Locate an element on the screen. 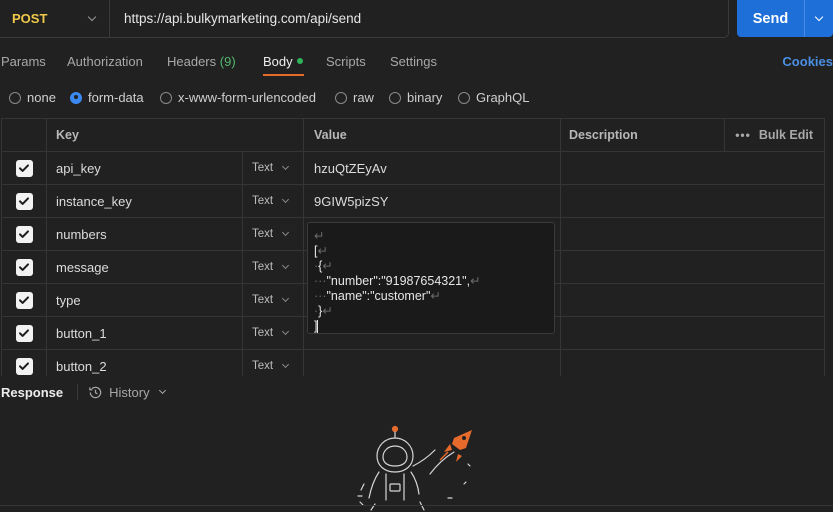 Image resolution: width=833 pixels, height=512 pixels. body-type-form-data: form-data is located at coordinates (107, 97).